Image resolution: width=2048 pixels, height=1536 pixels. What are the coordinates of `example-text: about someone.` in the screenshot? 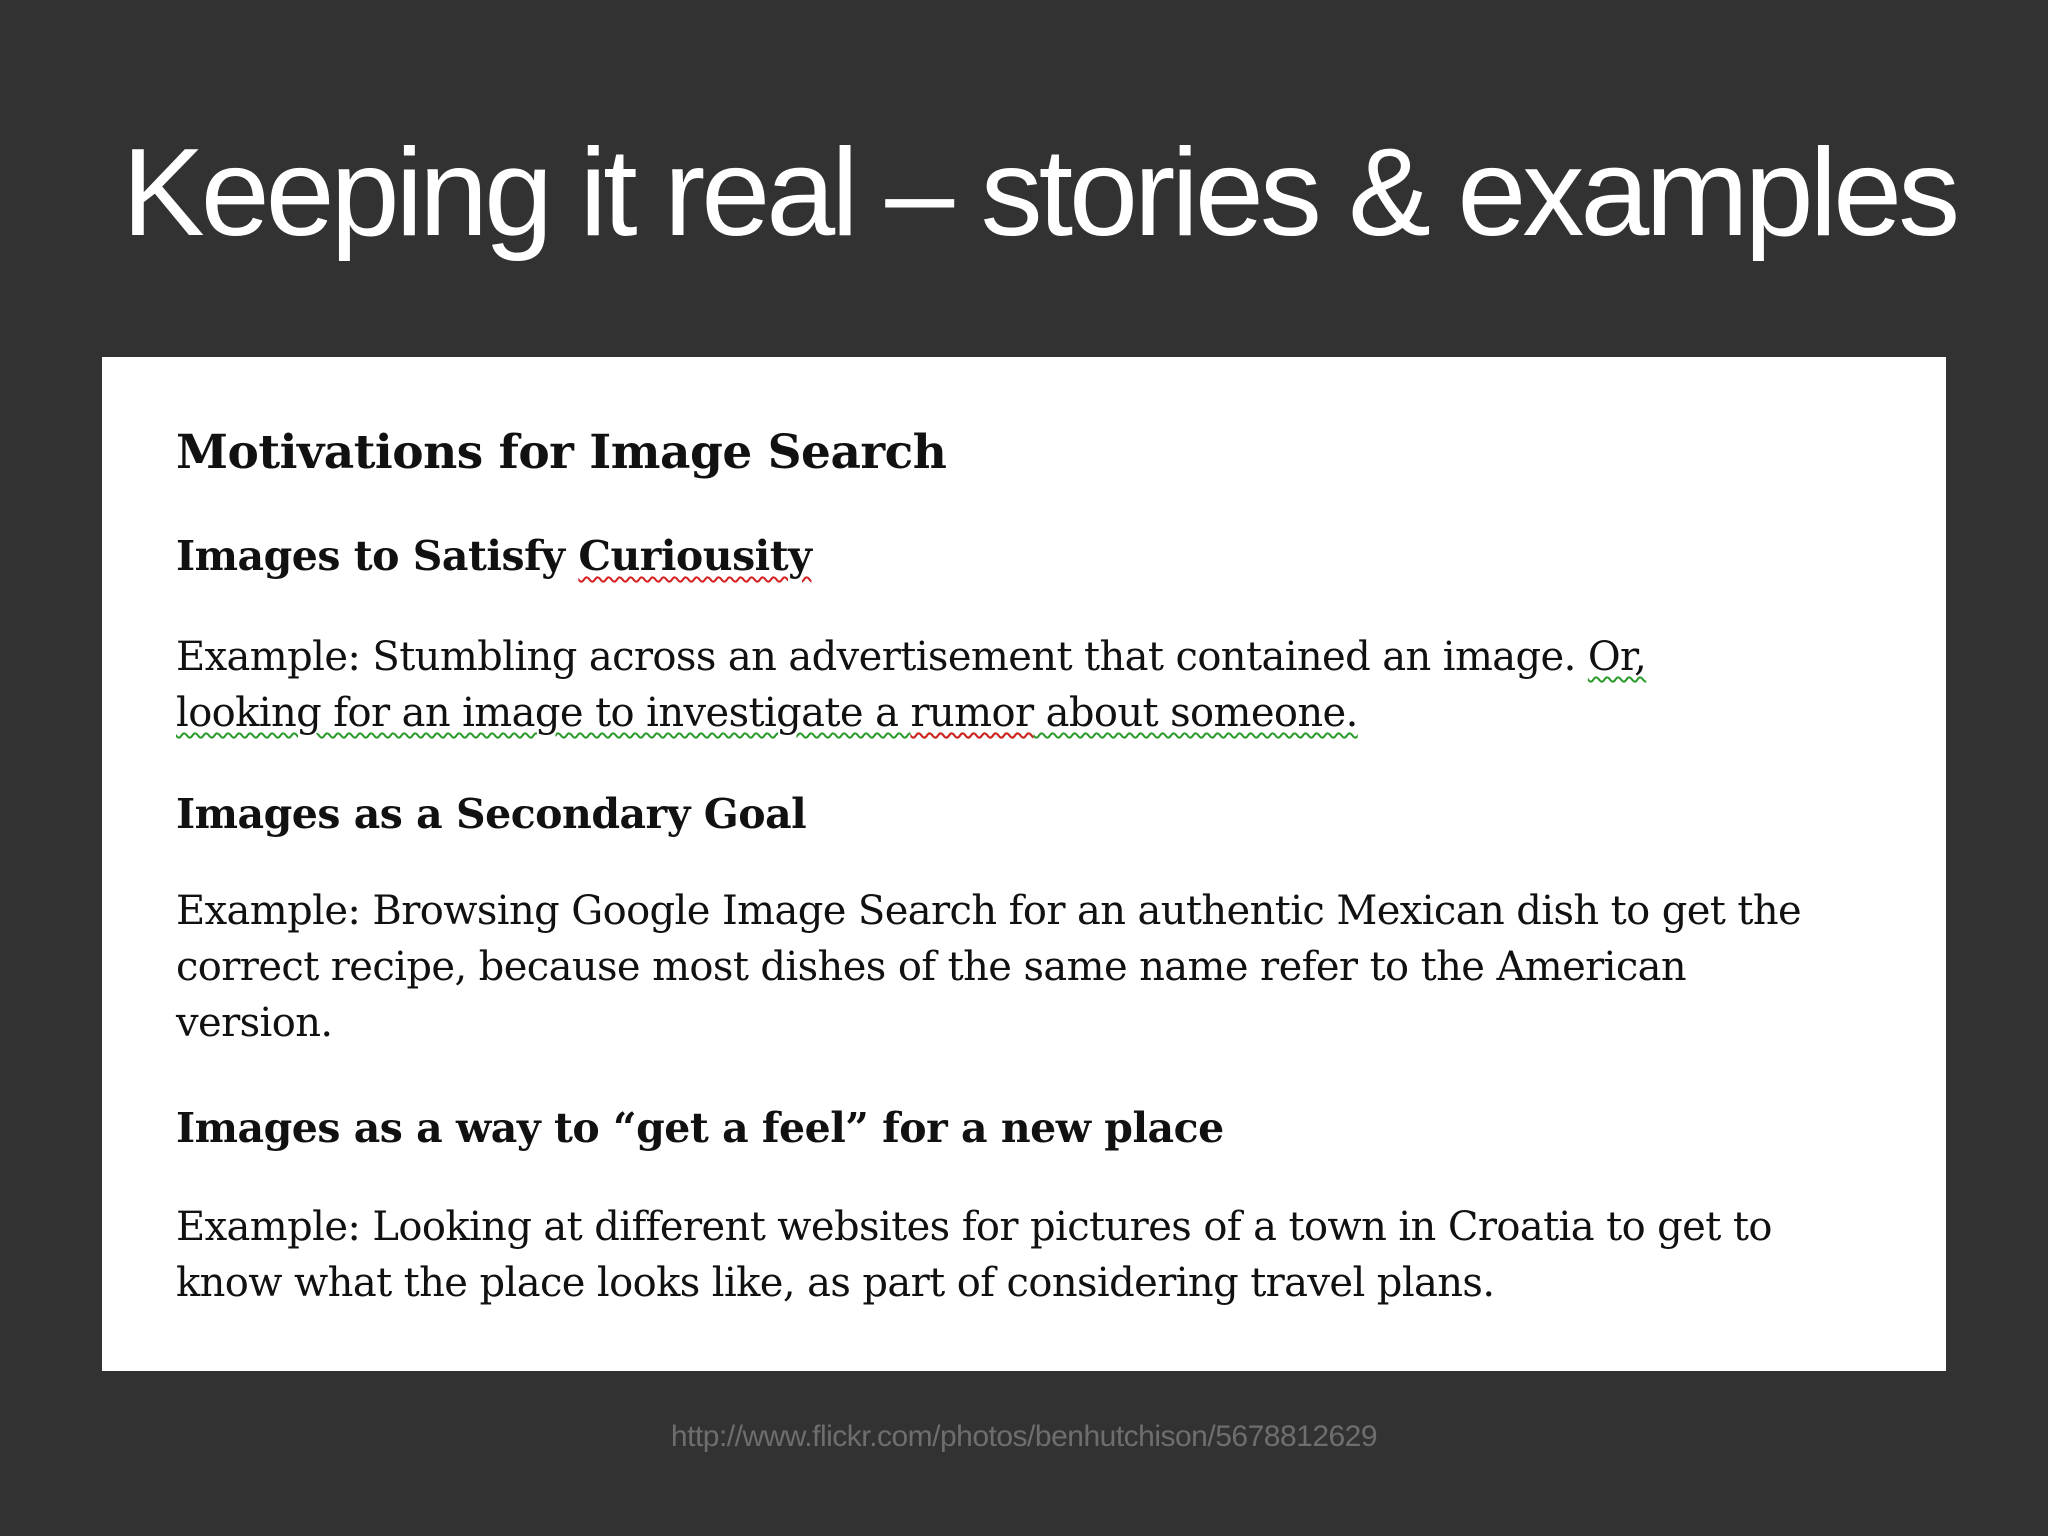 It's located at (1196, 713).